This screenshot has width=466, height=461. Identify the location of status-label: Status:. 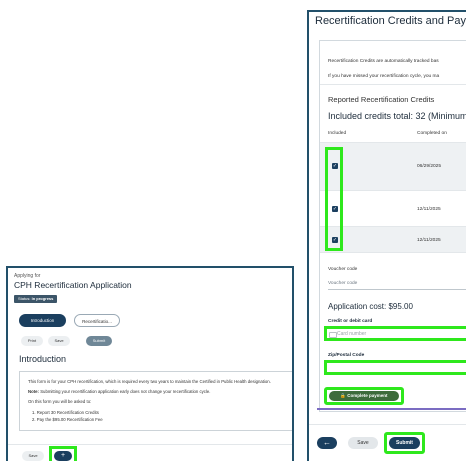
(24, 298).